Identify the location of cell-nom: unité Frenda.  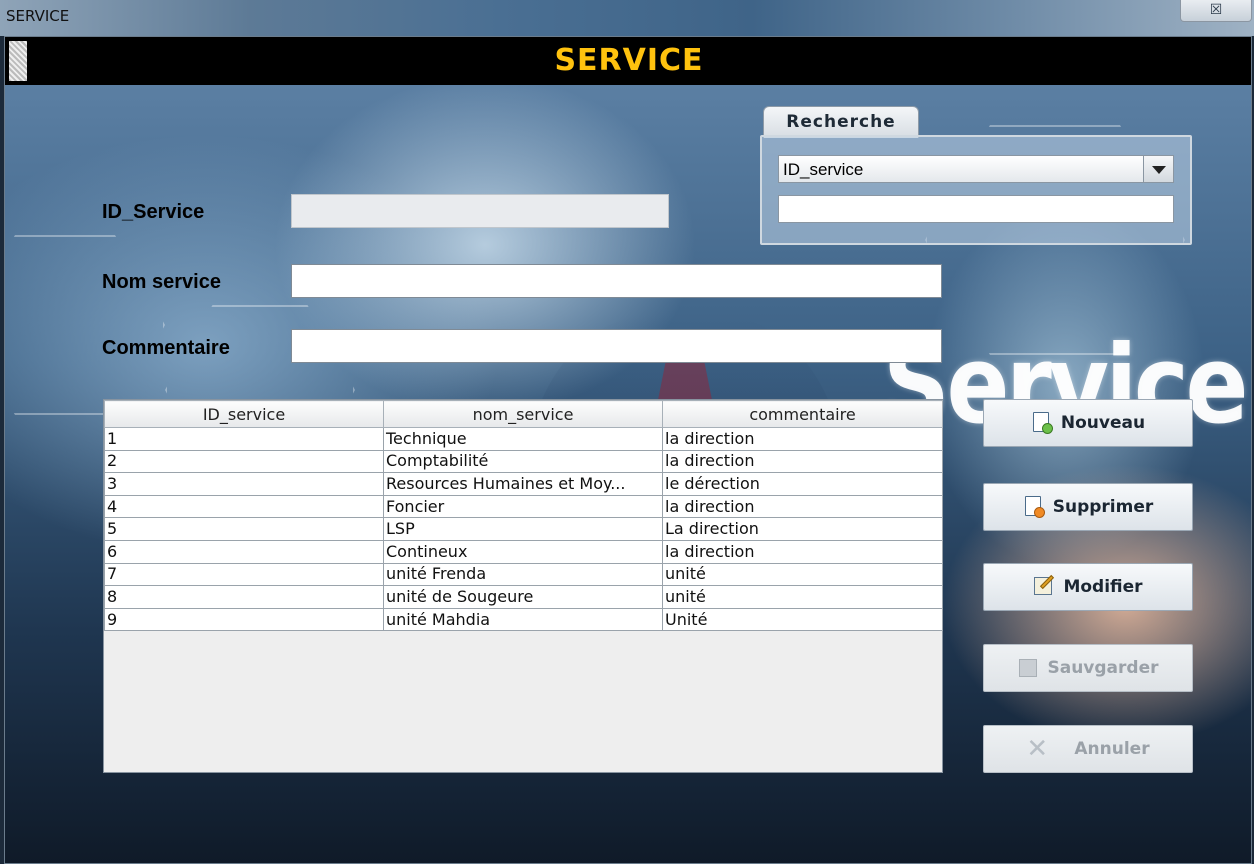
(523, 574).